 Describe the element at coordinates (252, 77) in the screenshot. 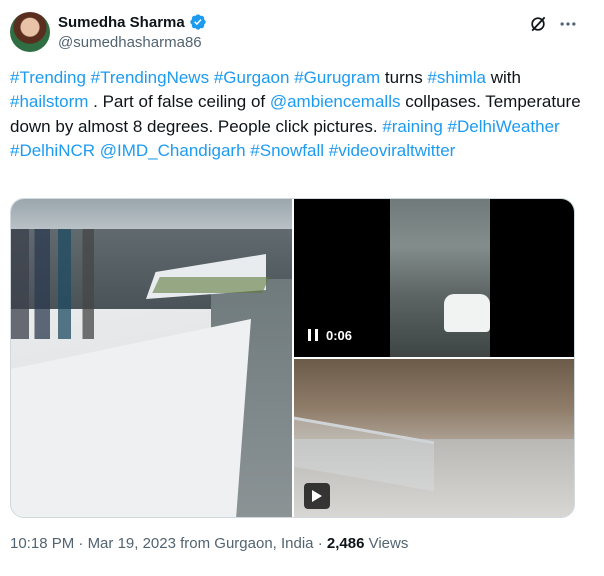

I see `hashtag-link: #Gurgaon` at that location.